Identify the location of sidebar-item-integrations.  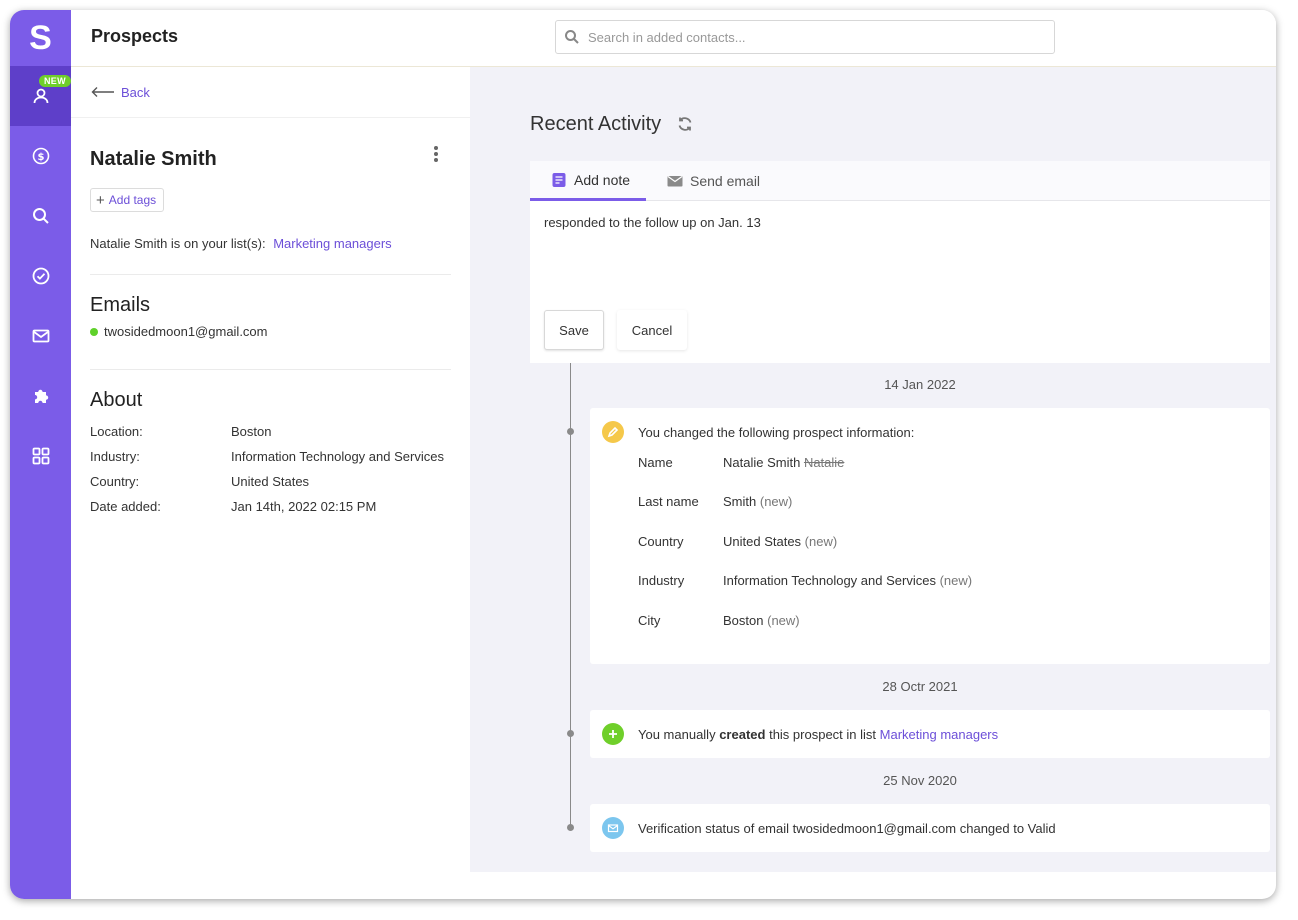
(40, 396).